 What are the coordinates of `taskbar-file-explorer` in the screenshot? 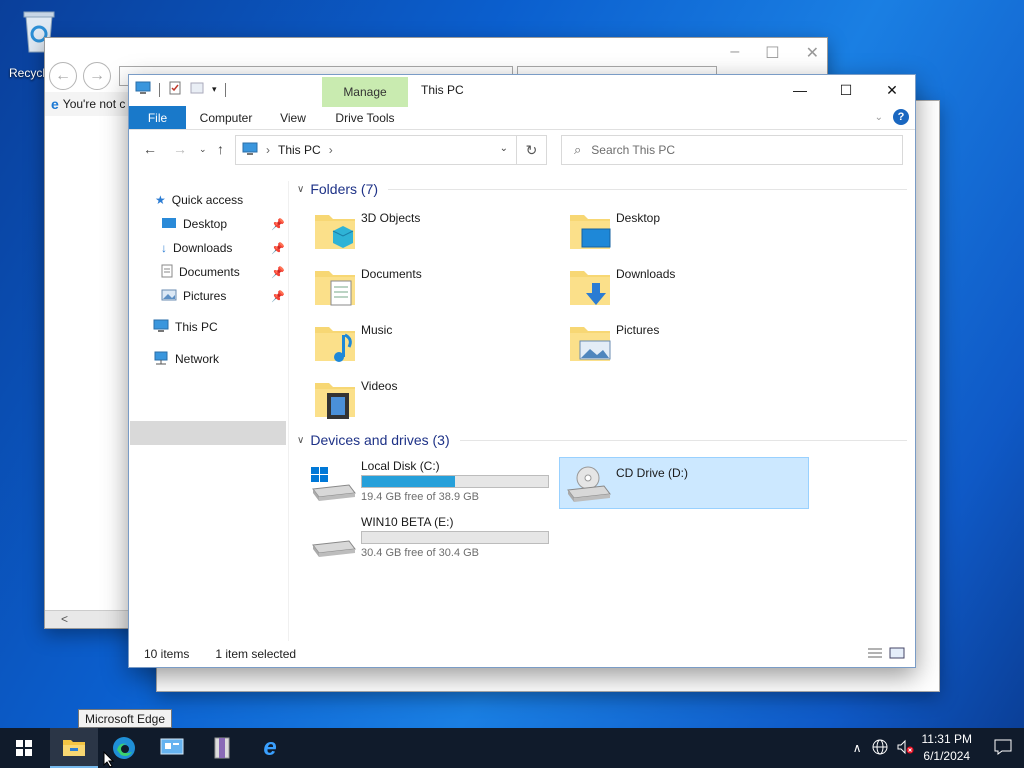 It's located at (74, 748).